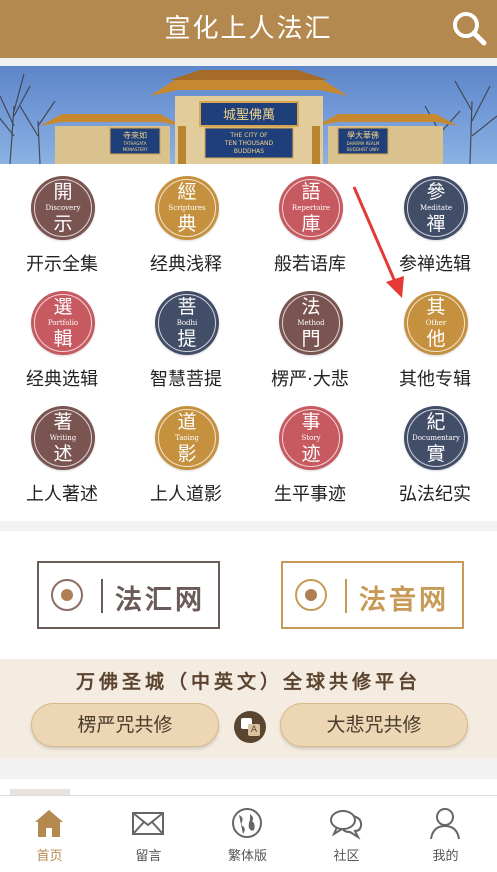 Image resolution: width=497 pixels, height=872 pixels. What do you see at coordinates (187, 192) in the screenshot?
I see `medallion-char-top: 經` at bounding box center [187, 192].